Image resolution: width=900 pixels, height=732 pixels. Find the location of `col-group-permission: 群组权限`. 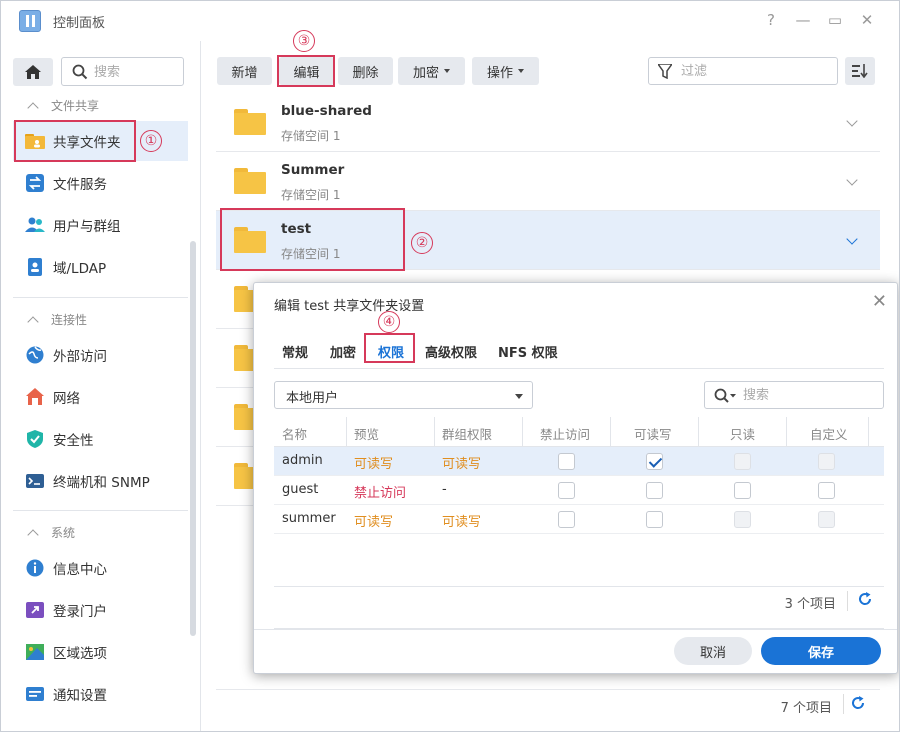

col-group-permission: 群组权限 is located at coordinates (467, 433).